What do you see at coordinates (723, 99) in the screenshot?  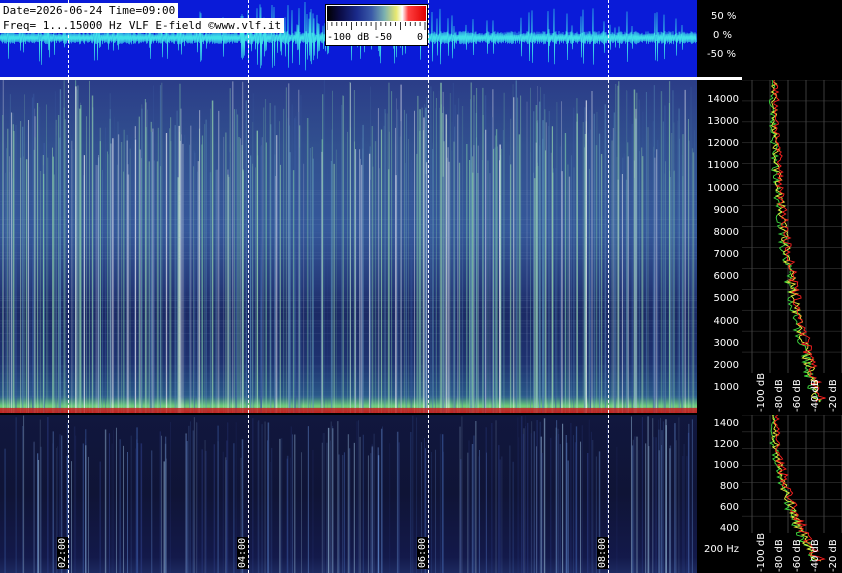 I see `freq-label-14000: 14000` at bounding box center [723, 99].